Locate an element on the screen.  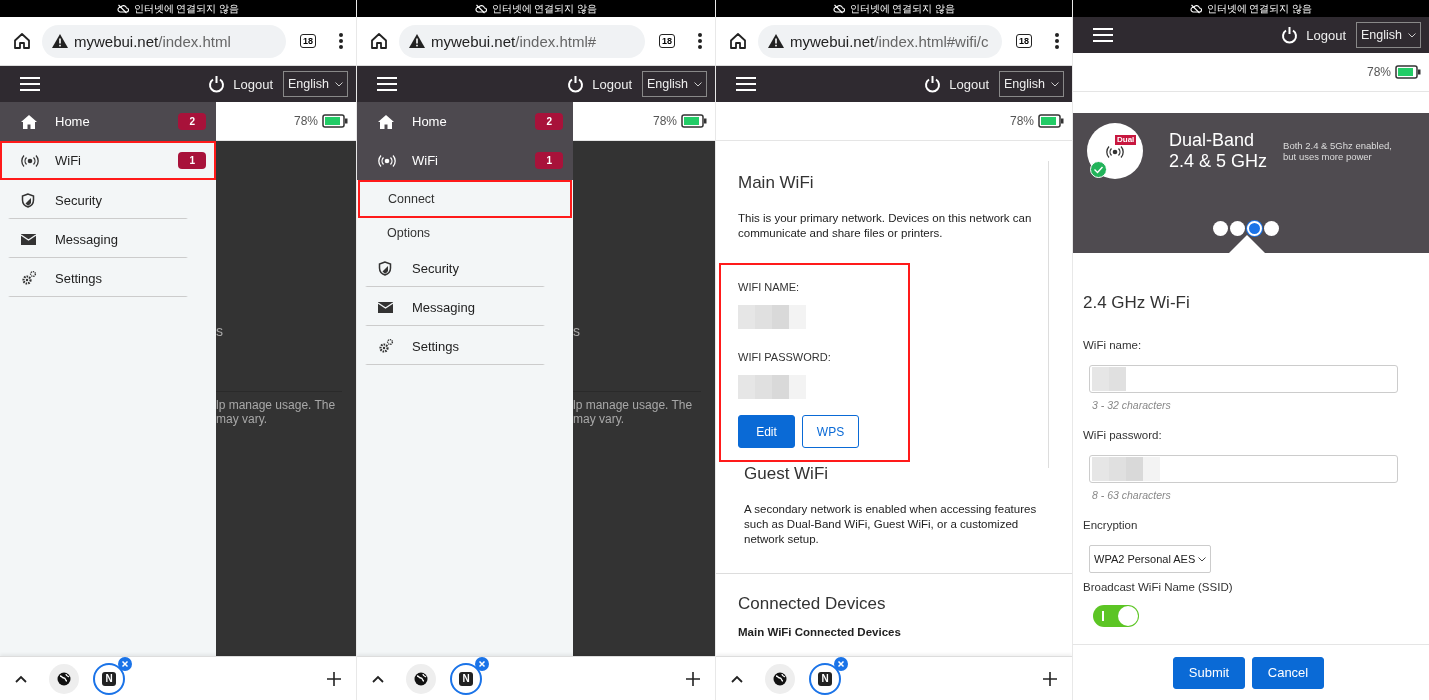
address-bar: mywebui.net/index.html# is located at coordinates (522, 41).